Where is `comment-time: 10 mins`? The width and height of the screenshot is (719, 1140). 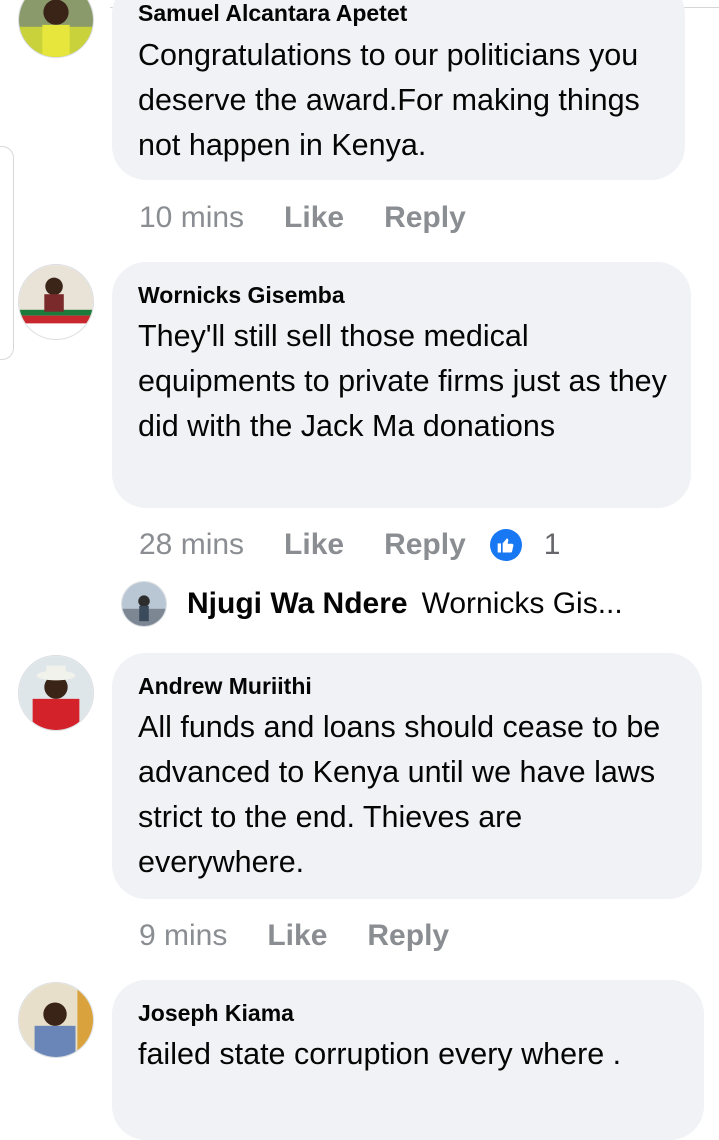 comment-time: 10 mins is located at coordinates (191, 218).